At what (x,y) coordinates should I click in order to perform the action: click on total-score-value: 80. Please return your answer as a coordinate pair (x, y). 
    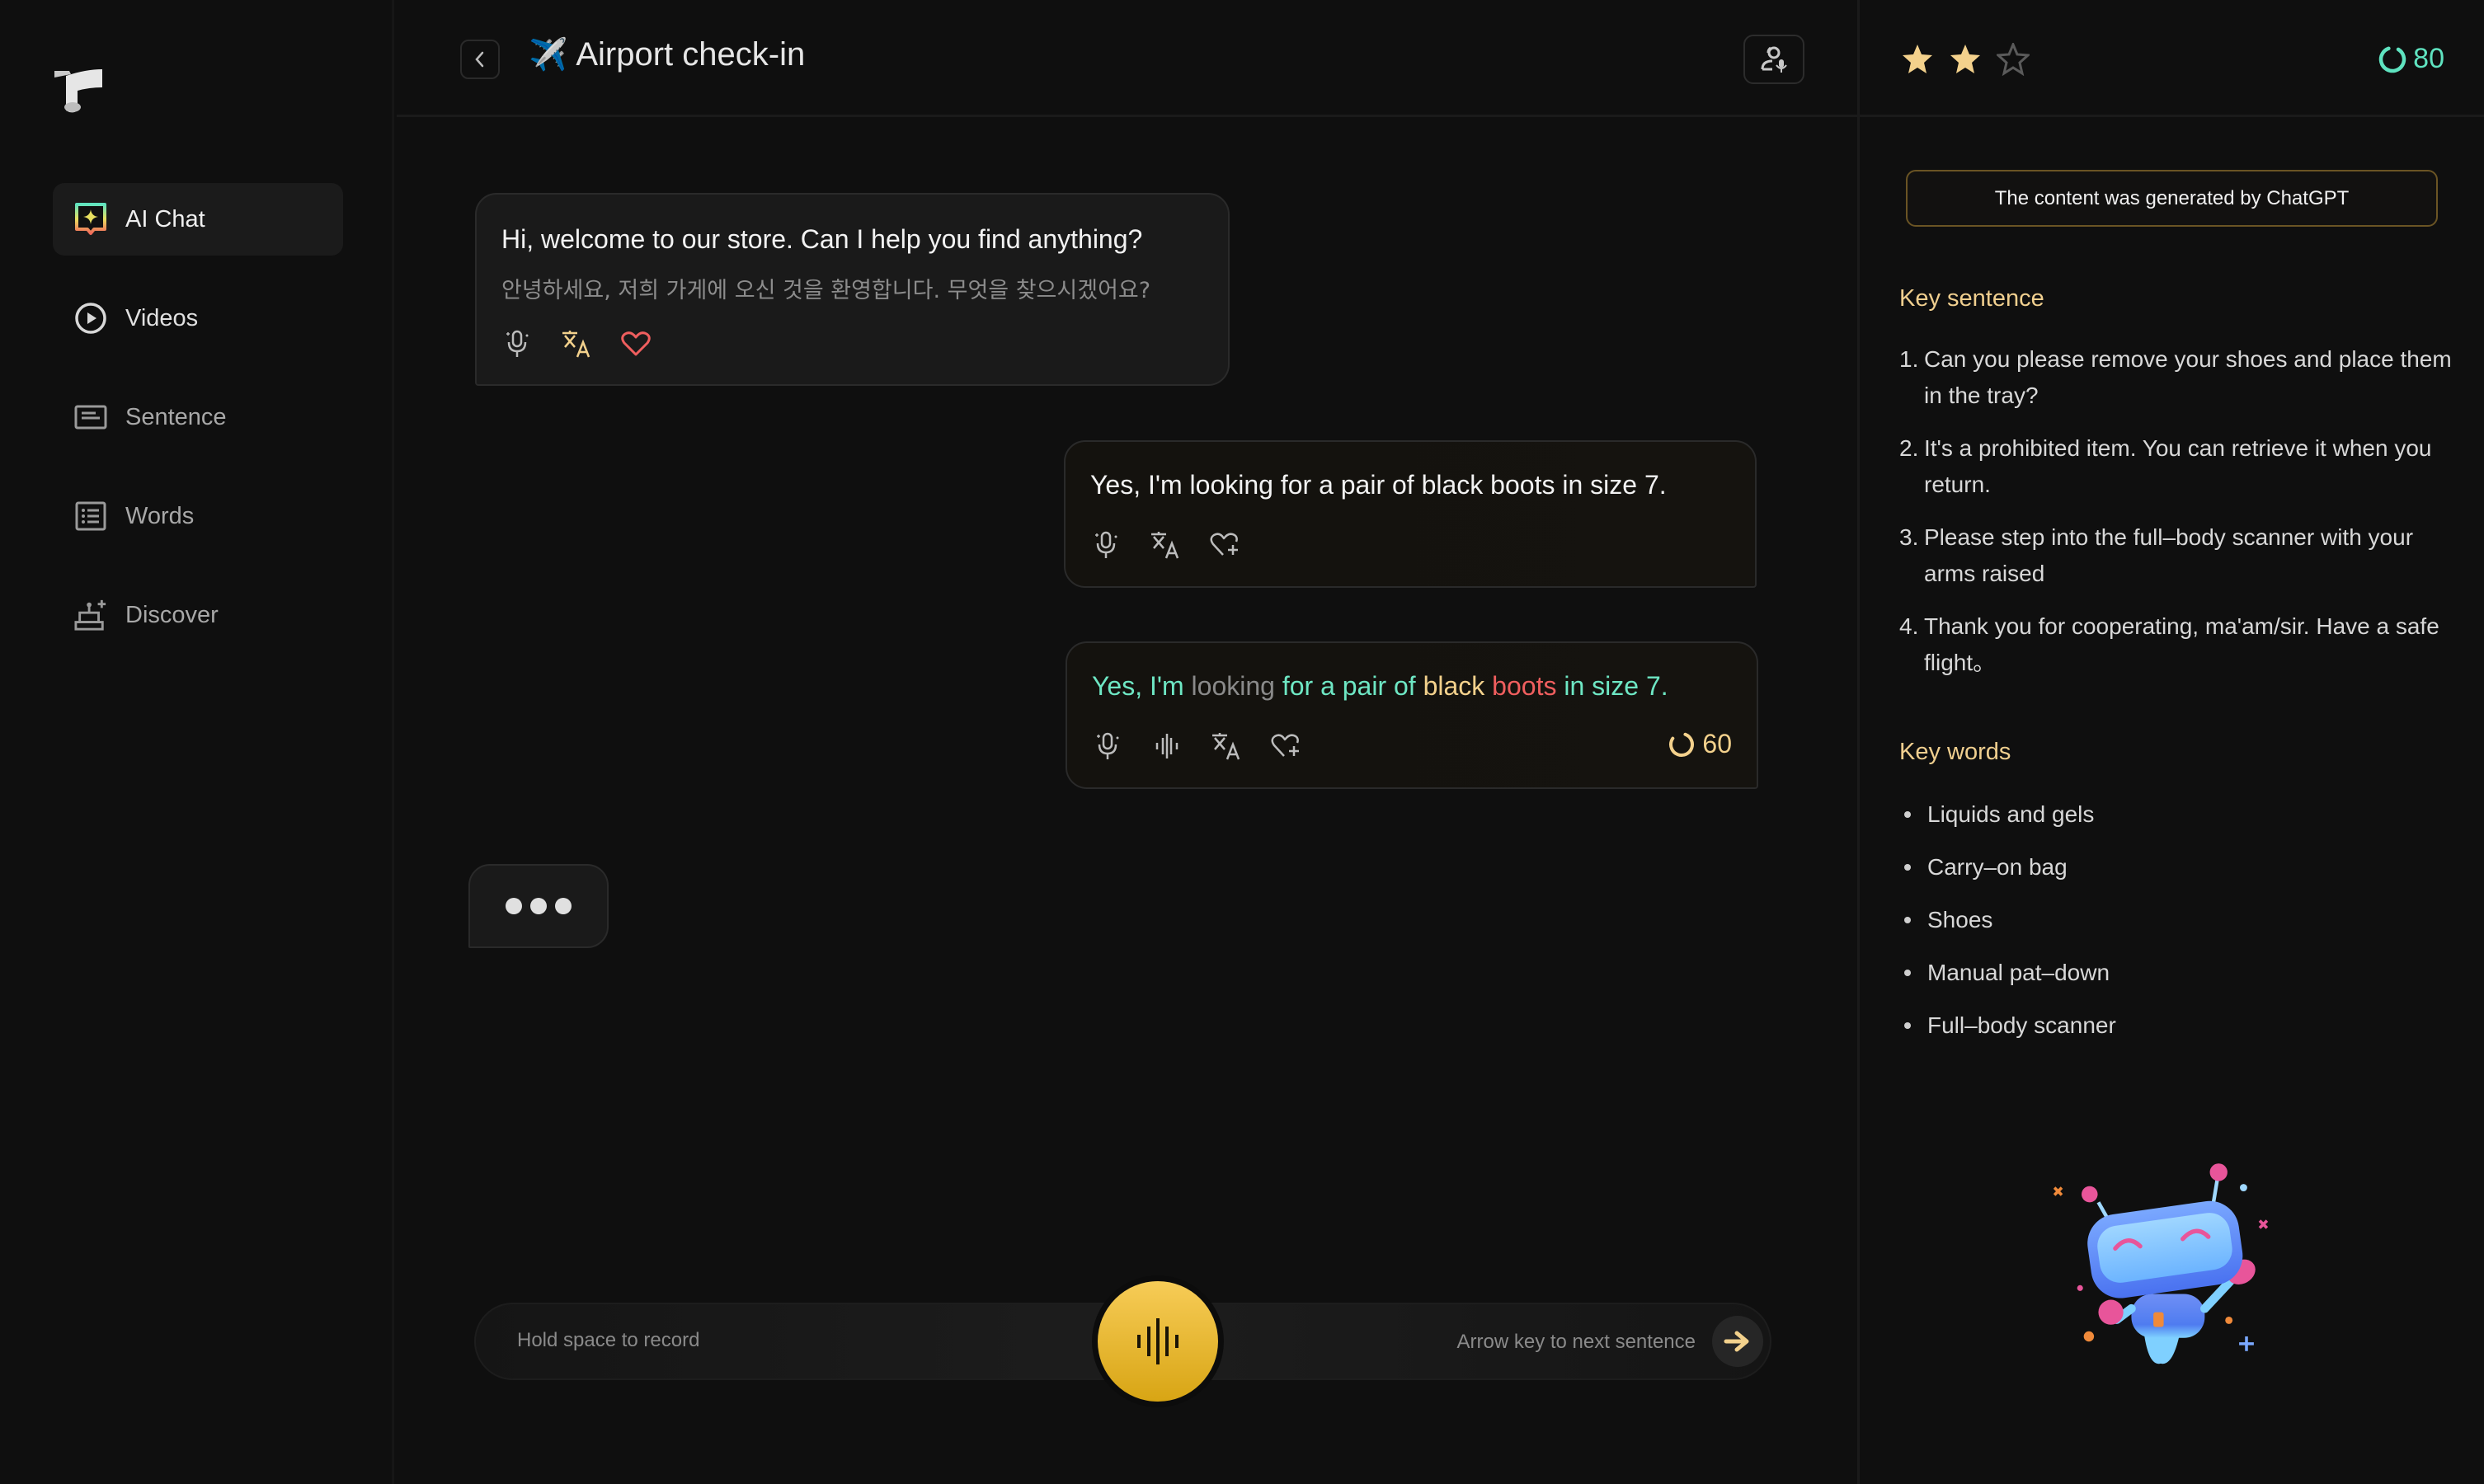
    Looking at the image, I should click on (2429, 58).